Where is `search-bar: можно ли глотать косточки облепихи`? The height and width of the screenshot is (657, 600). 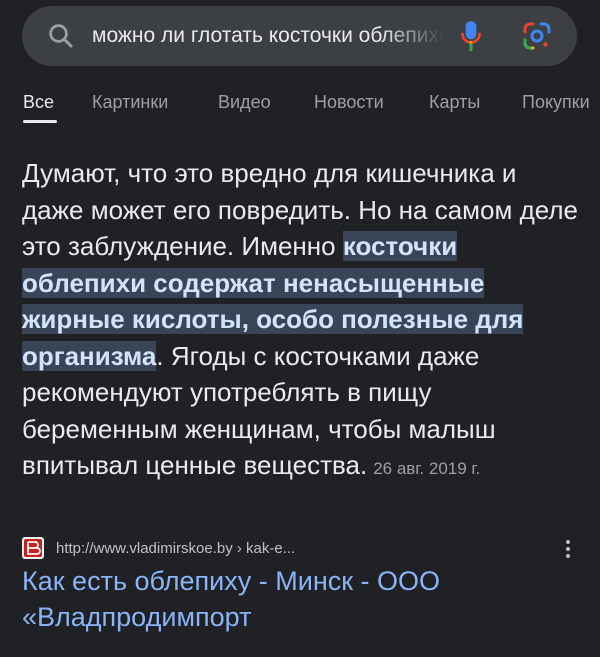
search-bar: можно ли глотать косточки облепихи is located at coordinates (299, 36).